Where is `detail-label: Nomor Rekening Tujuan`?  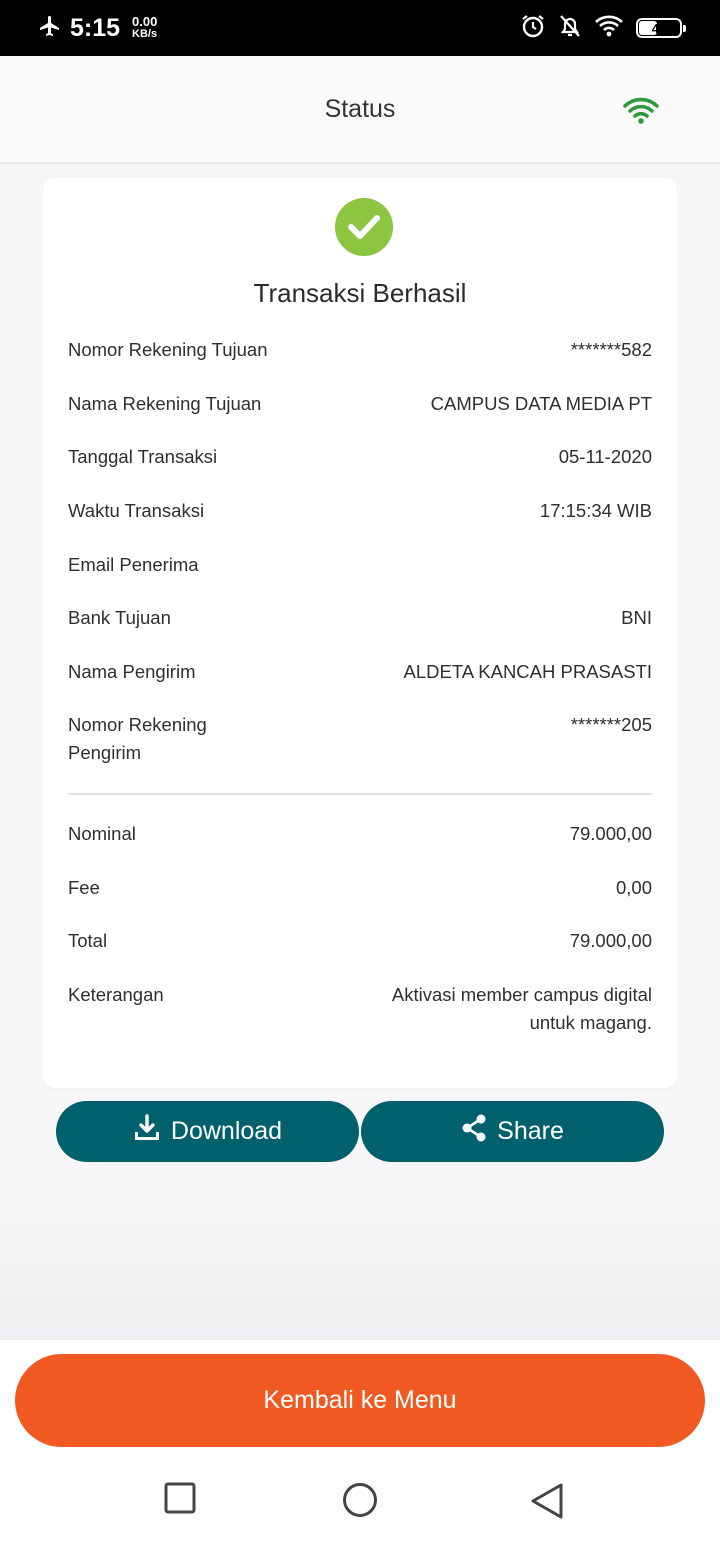 detail-label: Nomor Rekening Tujuan is located at coordinates (168, 349).